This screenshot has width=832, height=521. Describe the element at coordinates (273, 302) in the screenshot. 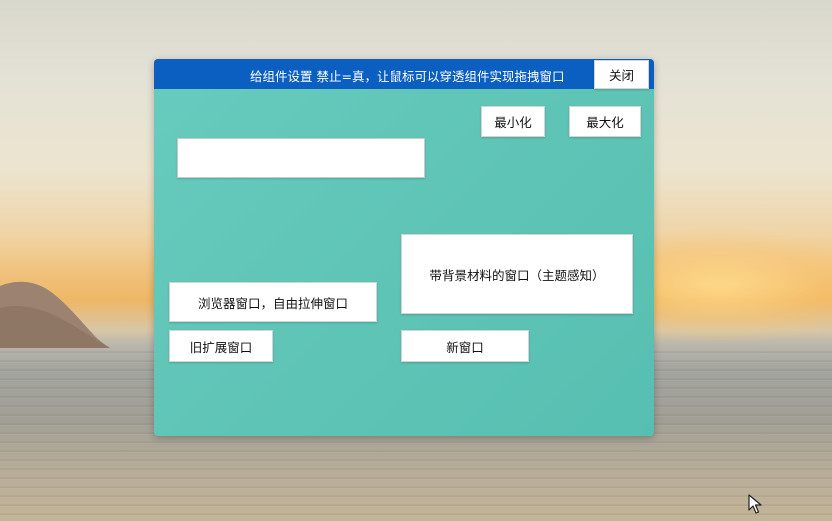

I see `browser-window-button: 浏览器窗口，自由拉伸窗口` at that location.